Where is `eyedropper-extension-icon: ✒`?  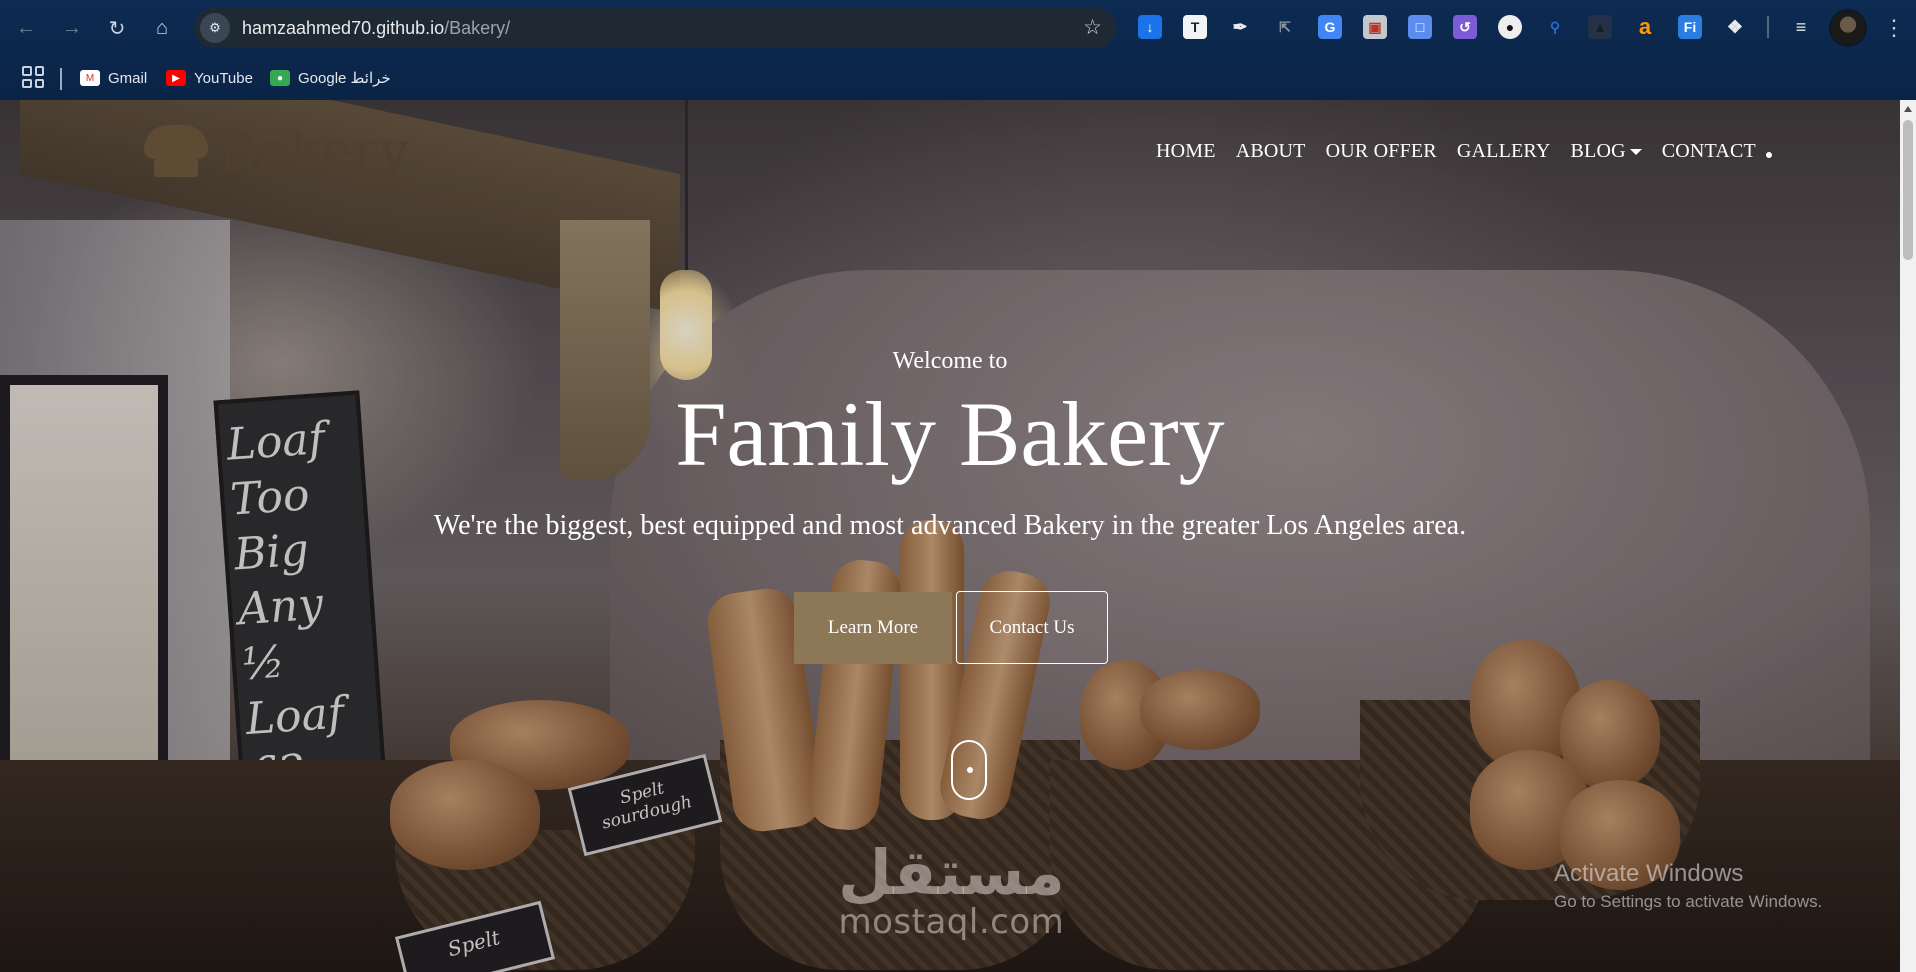 eyedropper-extension-icon: ✒ is located at coordinates (1240, 27).